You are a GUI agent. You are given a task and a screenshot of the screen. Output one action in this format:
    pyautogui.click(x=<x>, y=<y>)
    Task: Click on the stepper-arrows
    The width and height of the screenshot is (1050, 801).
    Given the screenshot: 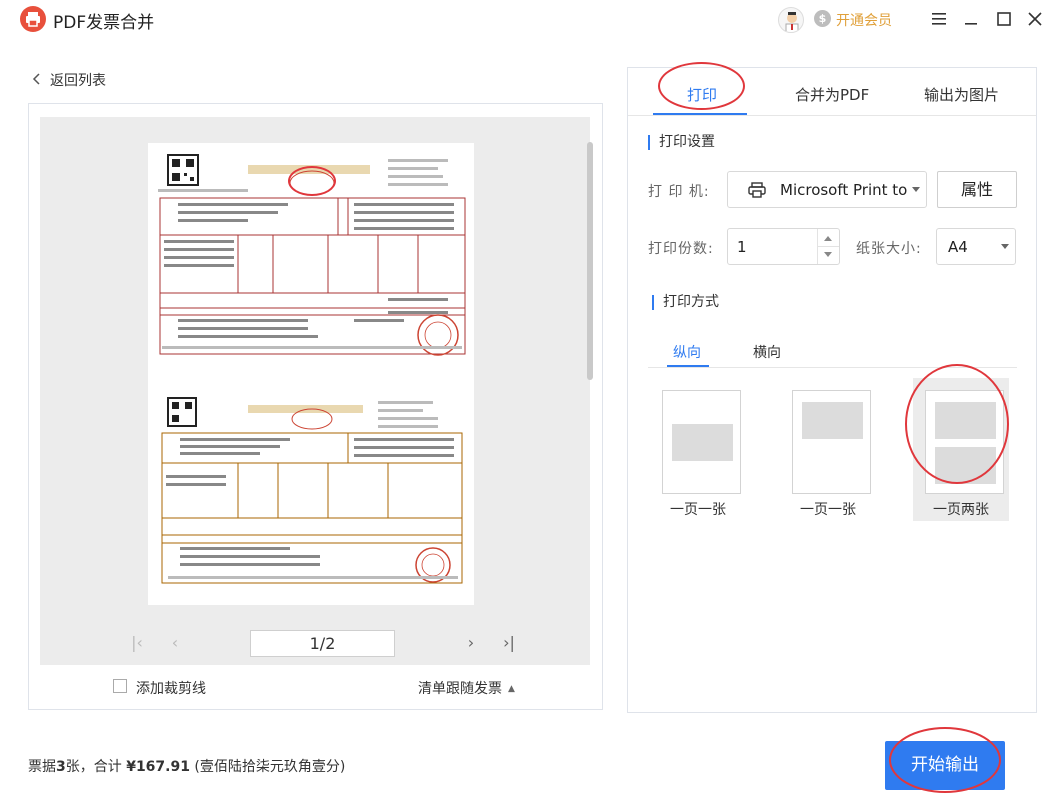 What is the action you would take?
    pyautogui.click(x=828, y=246)
    